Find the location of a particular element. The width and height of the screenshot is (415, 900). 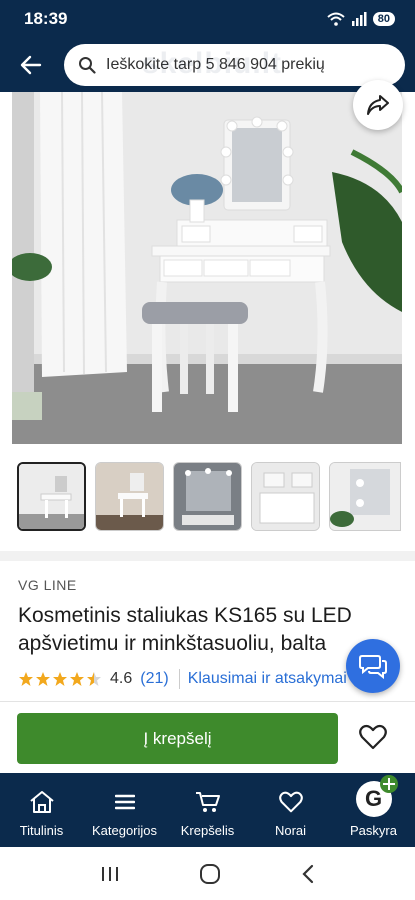

chat-button is located at coordinates (373, 666).